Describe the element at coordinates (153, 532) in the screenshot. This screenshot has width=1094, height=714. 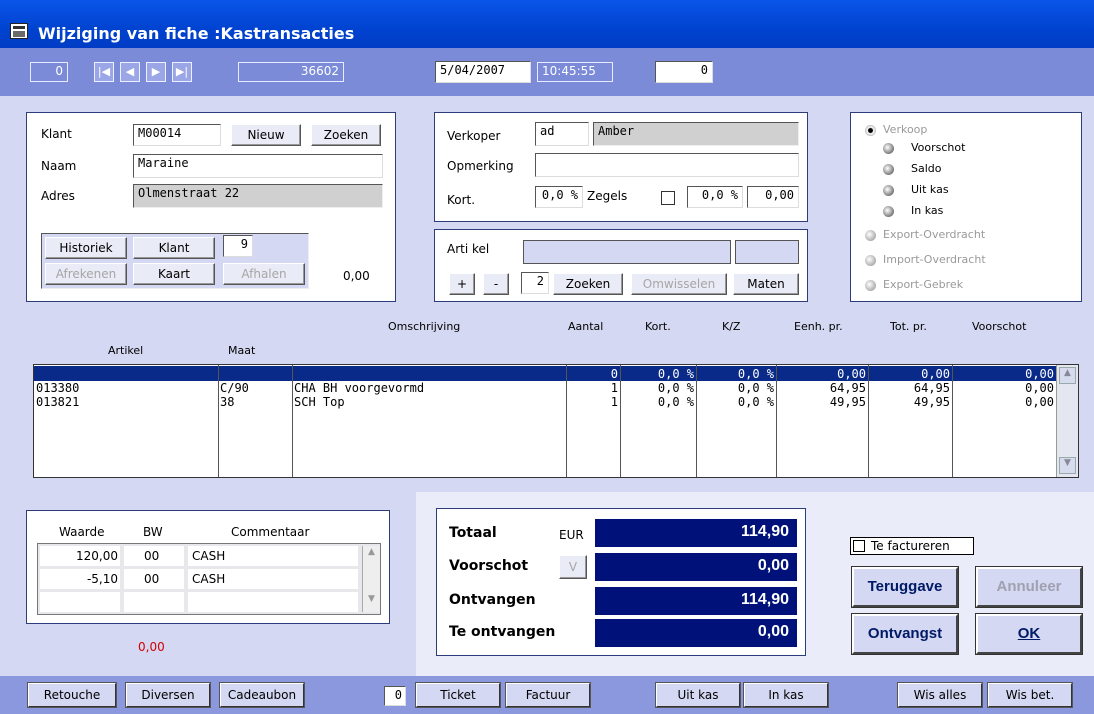
I see `payments-header-bw: BW` at that location.